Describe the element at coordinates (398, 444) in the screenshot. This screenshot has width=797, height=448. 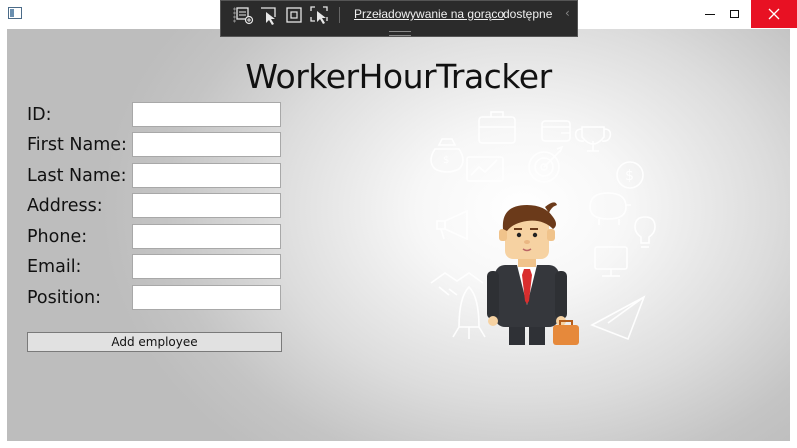
I see `window-bottom-frame` at that location.